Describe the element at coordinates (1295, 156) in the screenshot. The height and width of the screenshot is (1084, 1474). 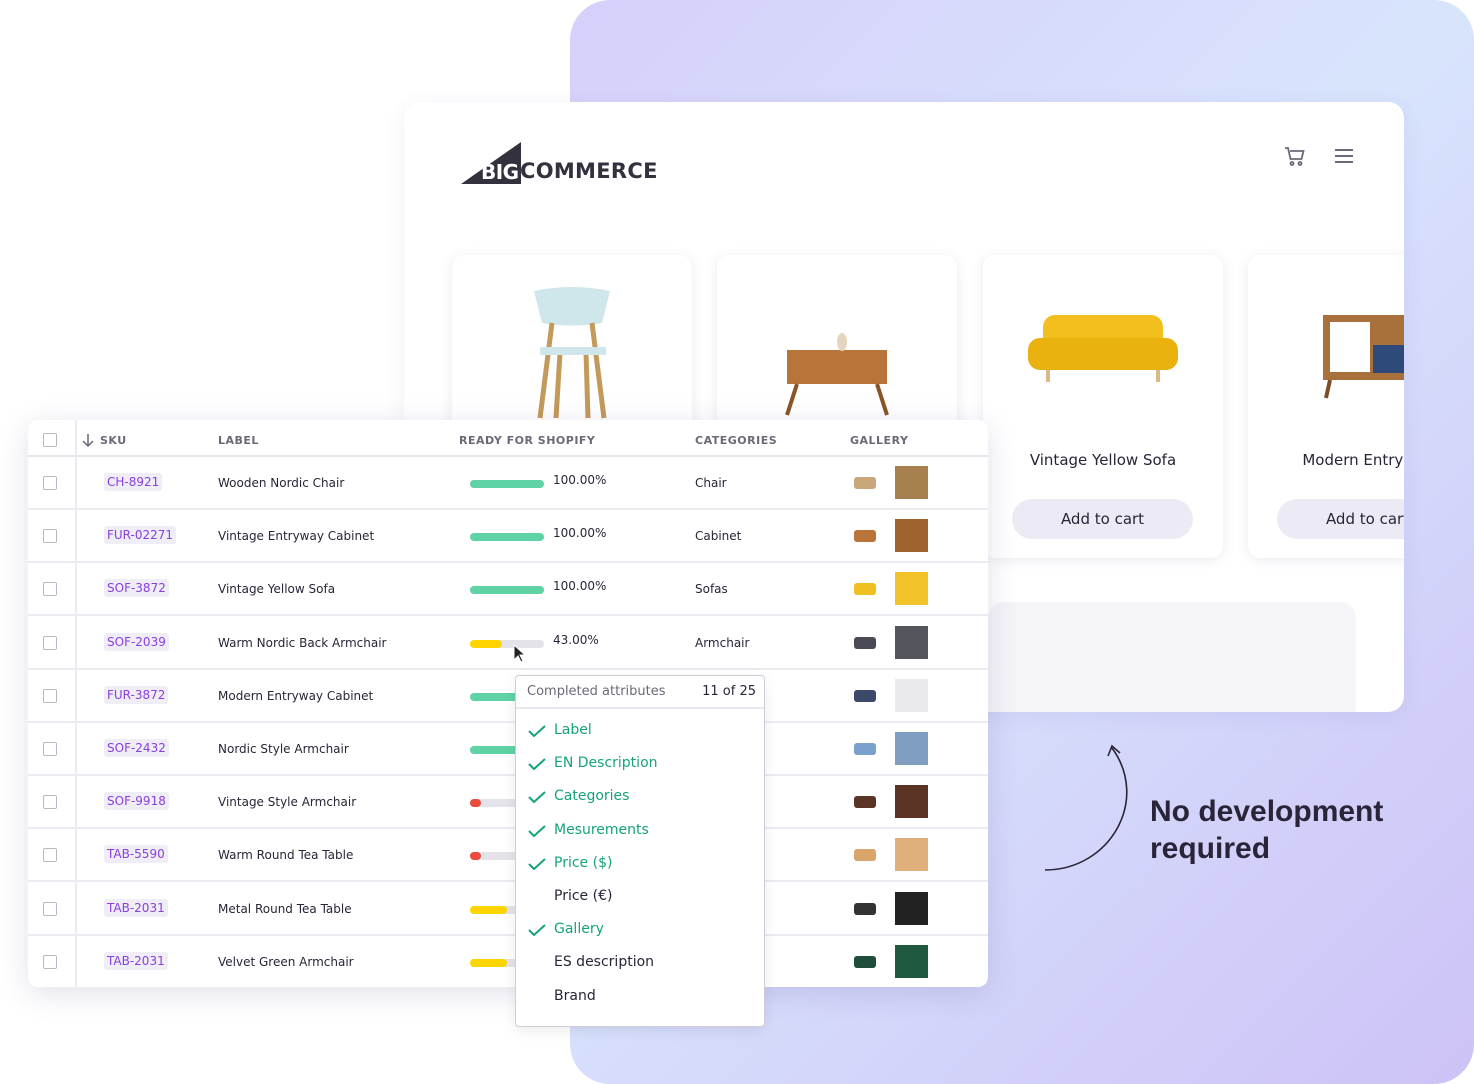
I see `cart-icon` at that location.